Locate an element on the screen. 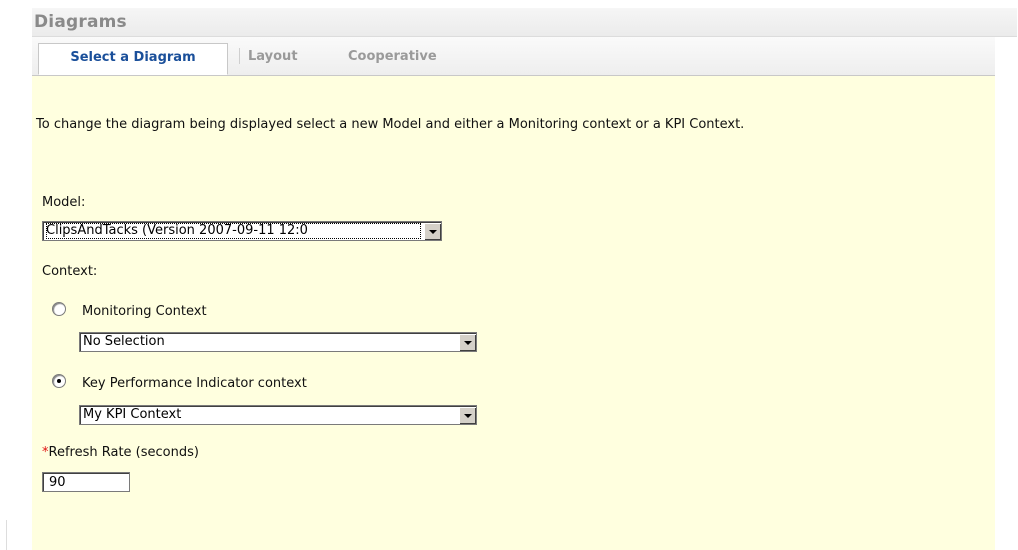 Image resolution: width=1018 pixels, height=550 pixels. monitoring-context-select: No Selection is located at coordinates (278, 342).